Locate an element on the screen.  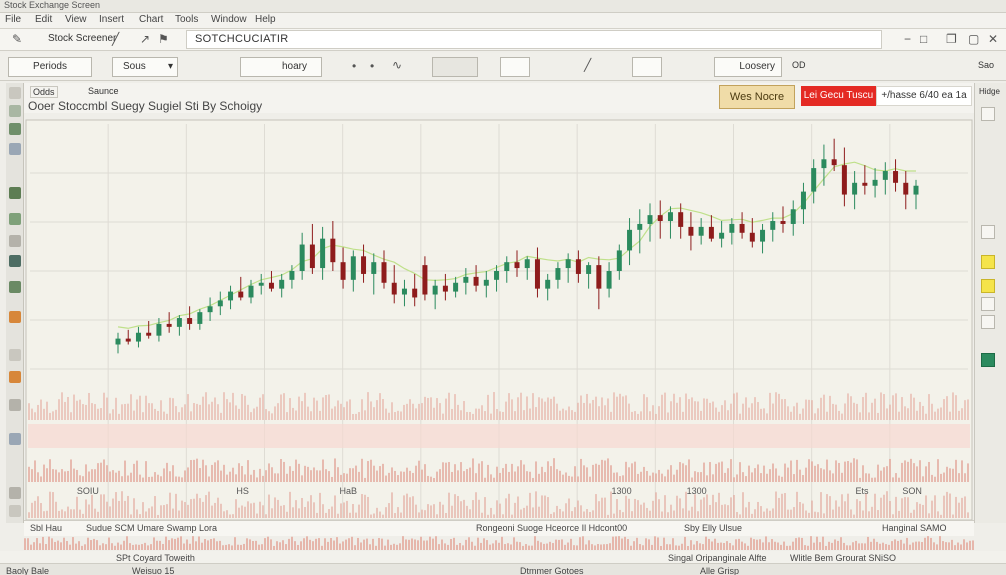
legend-item-1: SPt Coyard Toweith is located at coordinates (155, 558).